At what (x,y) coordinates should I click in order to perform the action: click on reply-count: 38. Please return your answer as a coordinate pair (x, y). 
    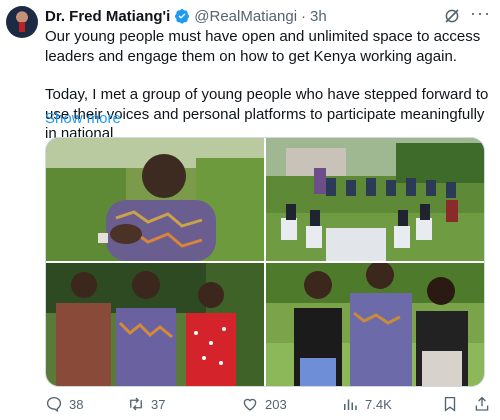
    Looking at the image, I should click on (76, 404).